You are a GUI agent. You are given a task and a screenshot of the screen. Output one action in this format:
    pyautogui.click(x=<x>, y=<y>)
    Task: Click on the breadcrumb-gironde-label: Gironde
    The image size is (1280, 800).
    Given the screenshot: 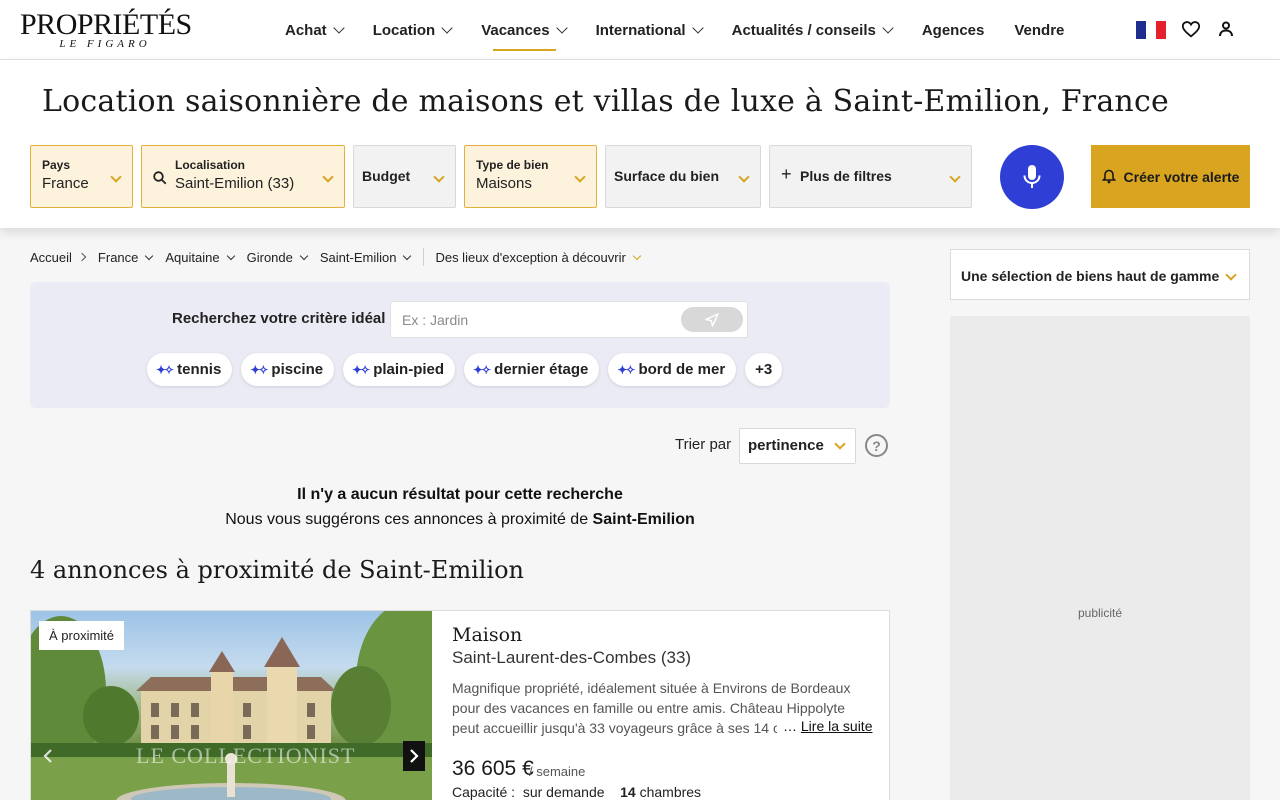 What is the action you would take?
    pyautogui.click(x=269, y=257)
    